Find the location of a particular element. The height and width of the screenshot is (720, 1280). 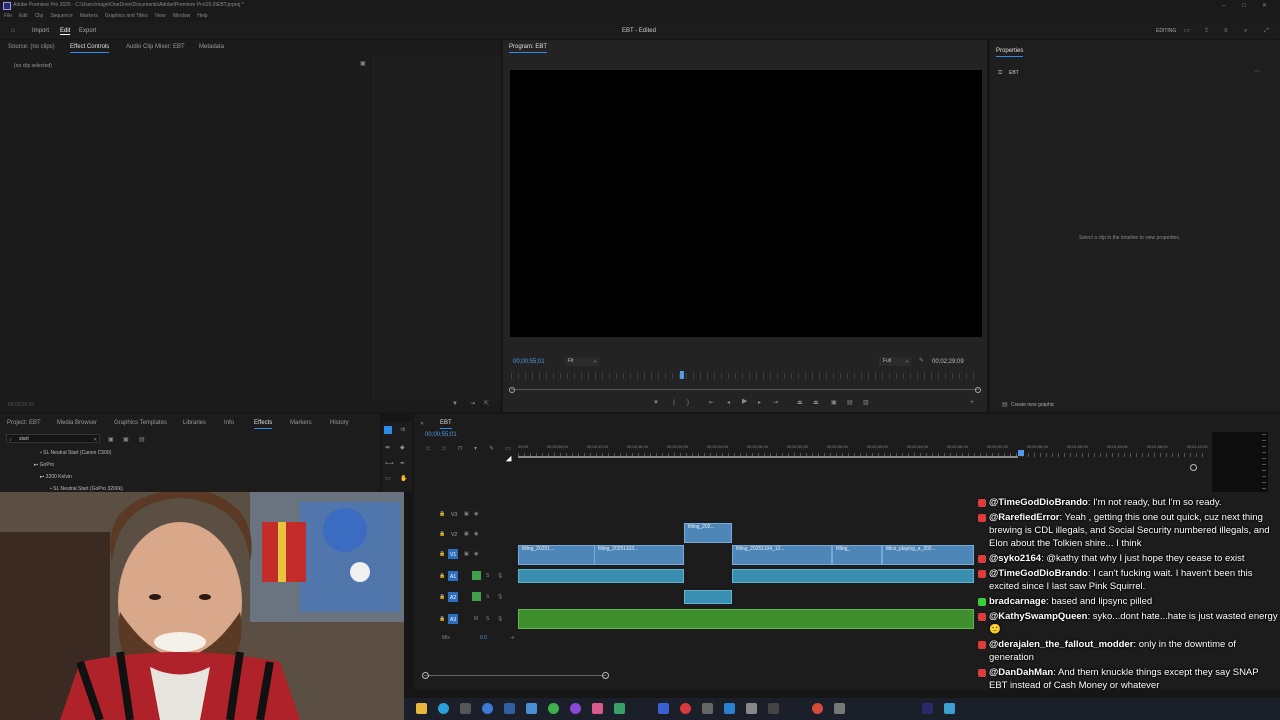

tab-history: History is located at coordinates (339, 423).